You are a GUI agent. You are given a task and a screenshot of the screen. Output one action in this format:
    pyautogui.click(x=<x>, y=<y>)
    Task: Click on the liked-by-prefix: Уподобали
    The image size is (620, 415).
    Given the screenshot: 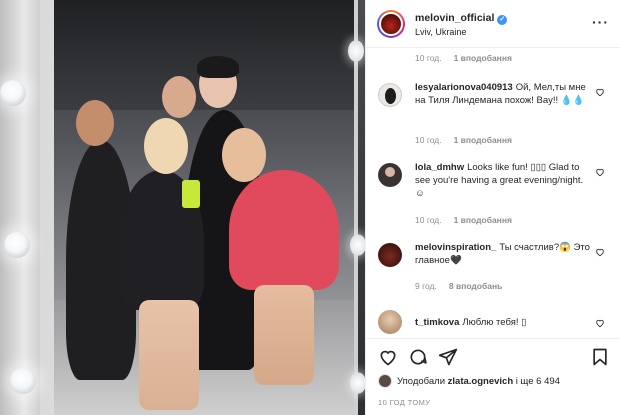 What is the action you would take?
    pyautogui.click(x=422, y=381)
    